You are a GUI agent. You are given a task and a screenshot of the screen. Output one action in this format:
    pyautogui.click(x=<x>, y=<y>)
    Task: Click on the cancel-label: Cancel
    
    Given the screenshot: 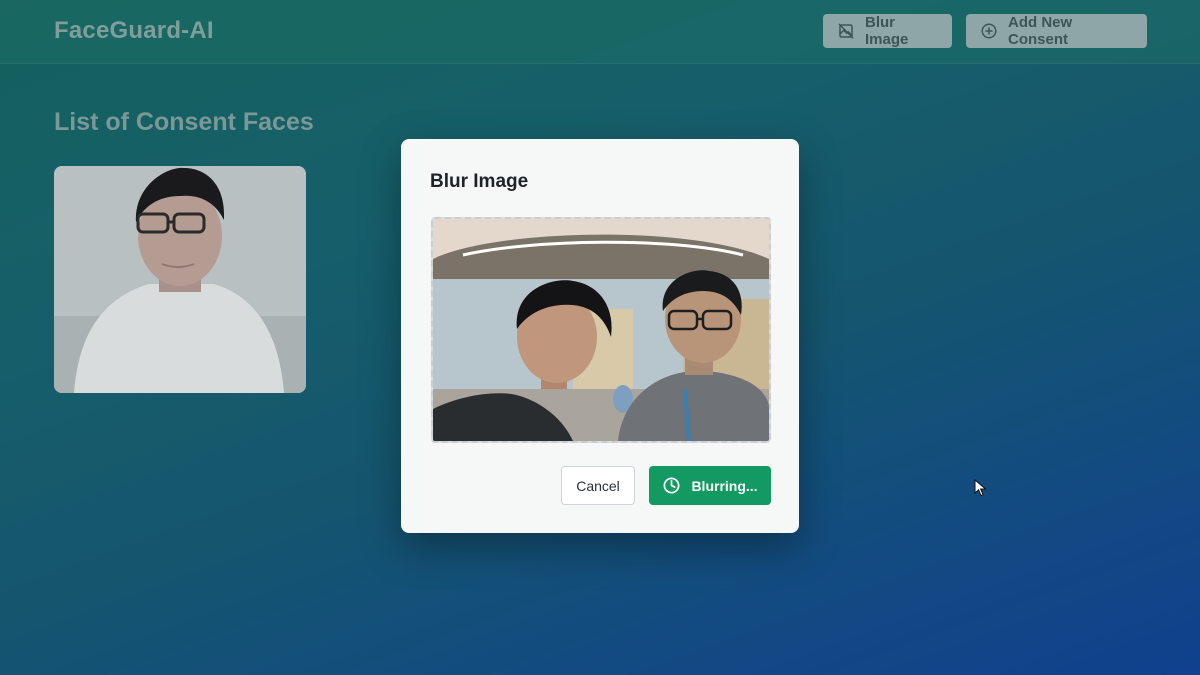 What is the action you would take?
    pyautogui.click(x=598, y=485)
    